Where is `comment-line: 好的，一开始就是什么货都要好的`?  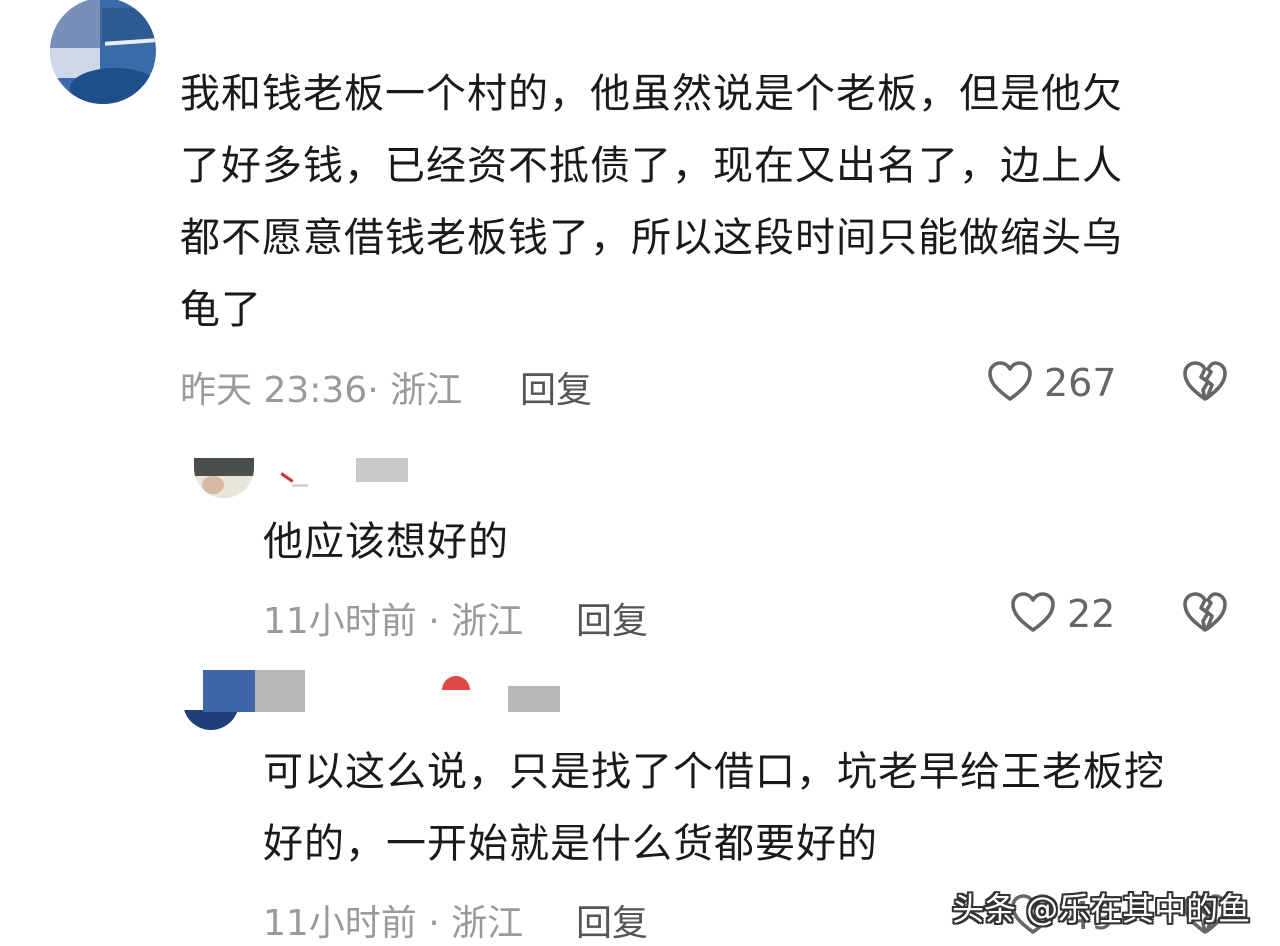
comment-line: 好的，一开始就是什么货都要好的 is located at coordinates (570, 844).